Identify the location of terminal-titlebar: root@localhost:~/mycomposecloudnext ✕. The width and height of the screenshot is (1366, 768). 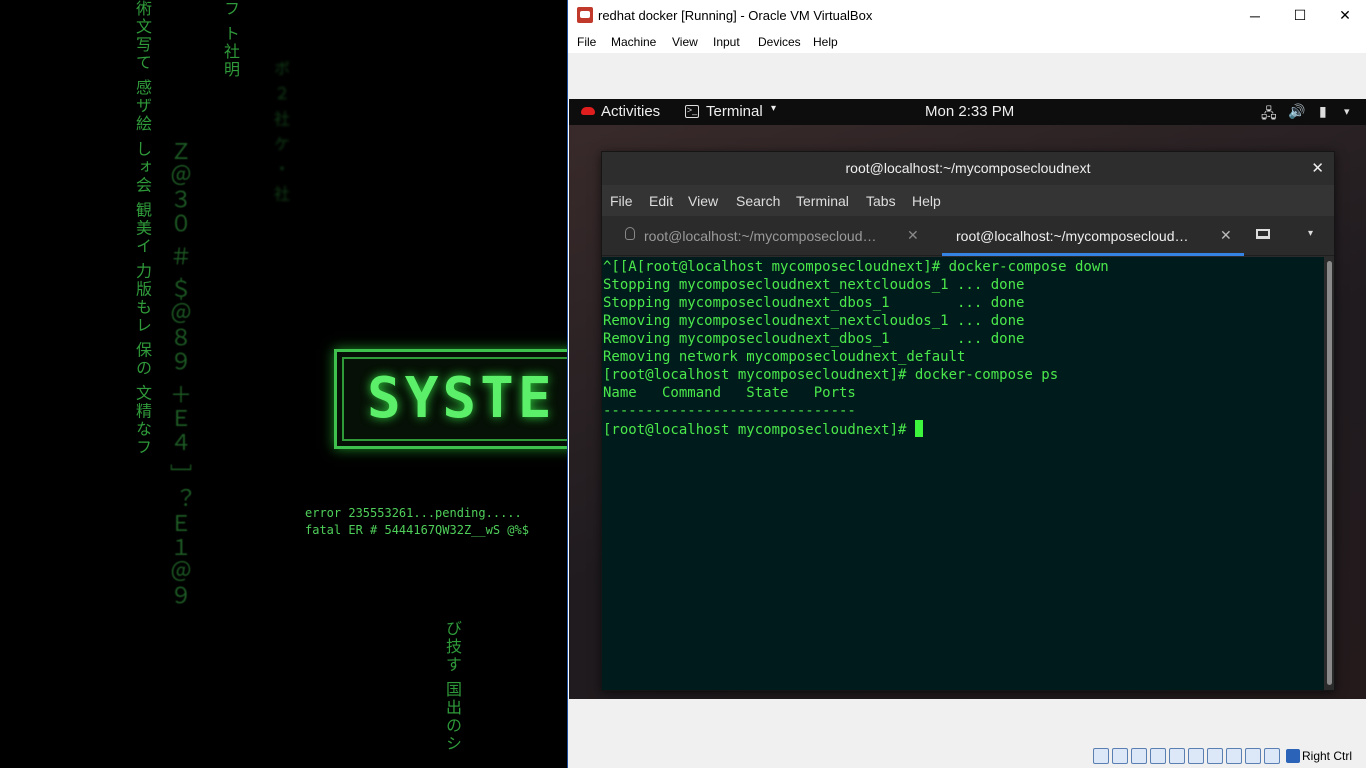
(968, 168).